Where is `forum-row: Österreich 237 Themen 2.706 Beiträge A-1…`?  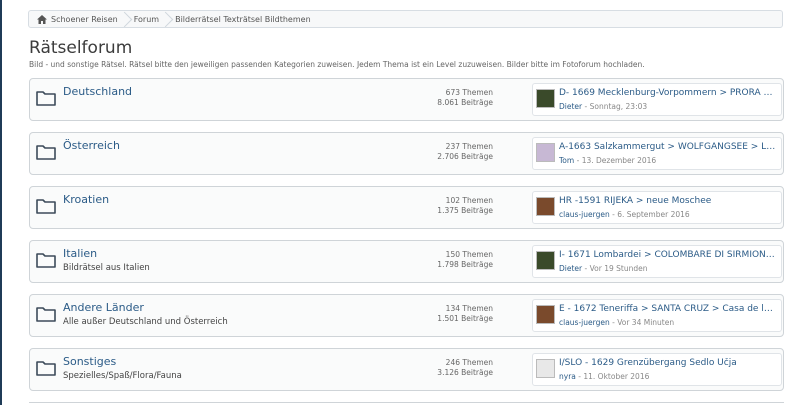 forum-row: Österreich 237 Themen 2.706 Beiträge A-1… is located at coordinates (406, 153).